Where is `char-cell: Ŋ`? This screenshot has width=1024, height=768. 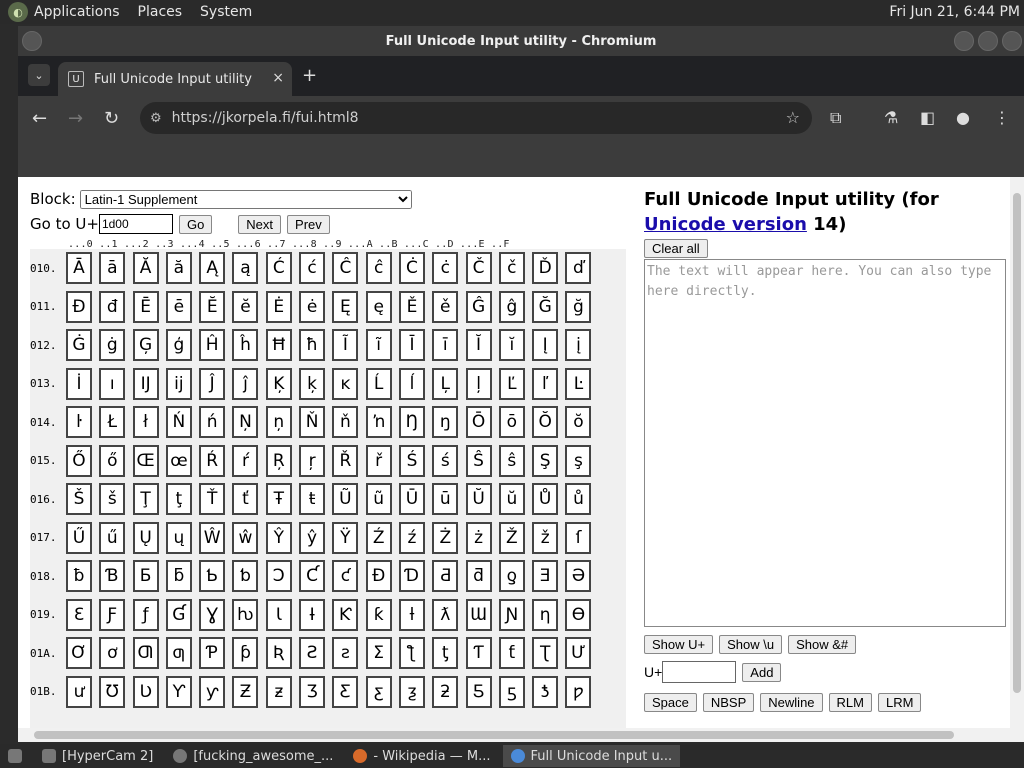
char-cell: Ŋ is located at coordinates (411, 422).